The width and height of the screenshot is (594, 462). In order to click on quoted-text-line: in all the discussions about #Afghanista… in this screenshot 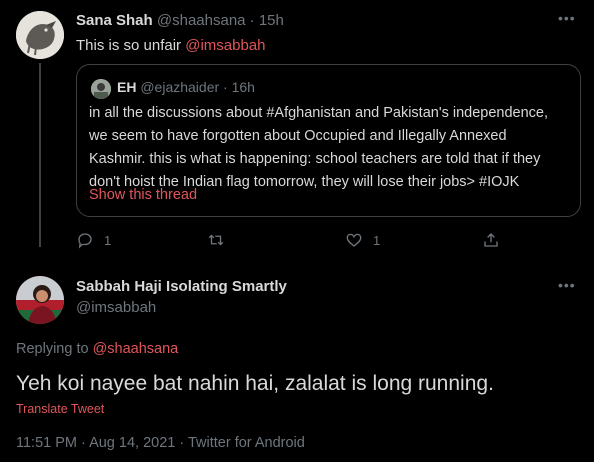, I will do `click(319, 113)`.